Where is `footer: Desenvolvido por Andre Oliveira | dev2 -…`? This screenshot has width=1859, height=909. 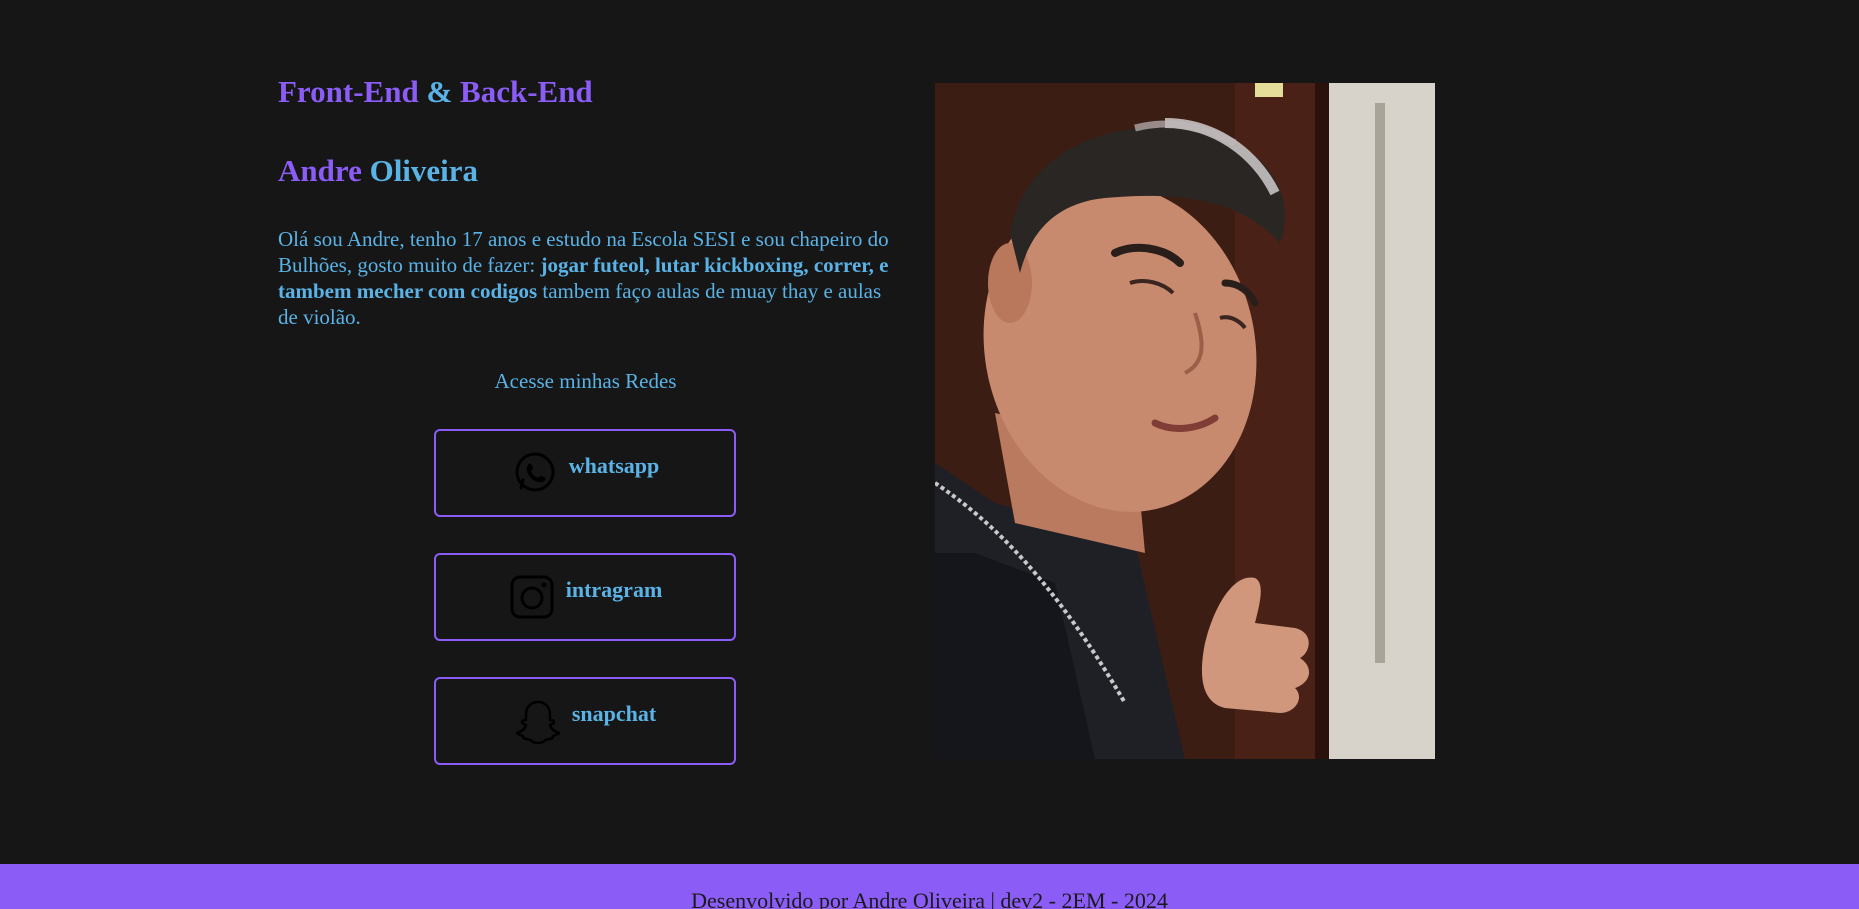 footer: Desenvolvido por Andre Oliveira | dev2 -… is located at coordinates (929, 886).